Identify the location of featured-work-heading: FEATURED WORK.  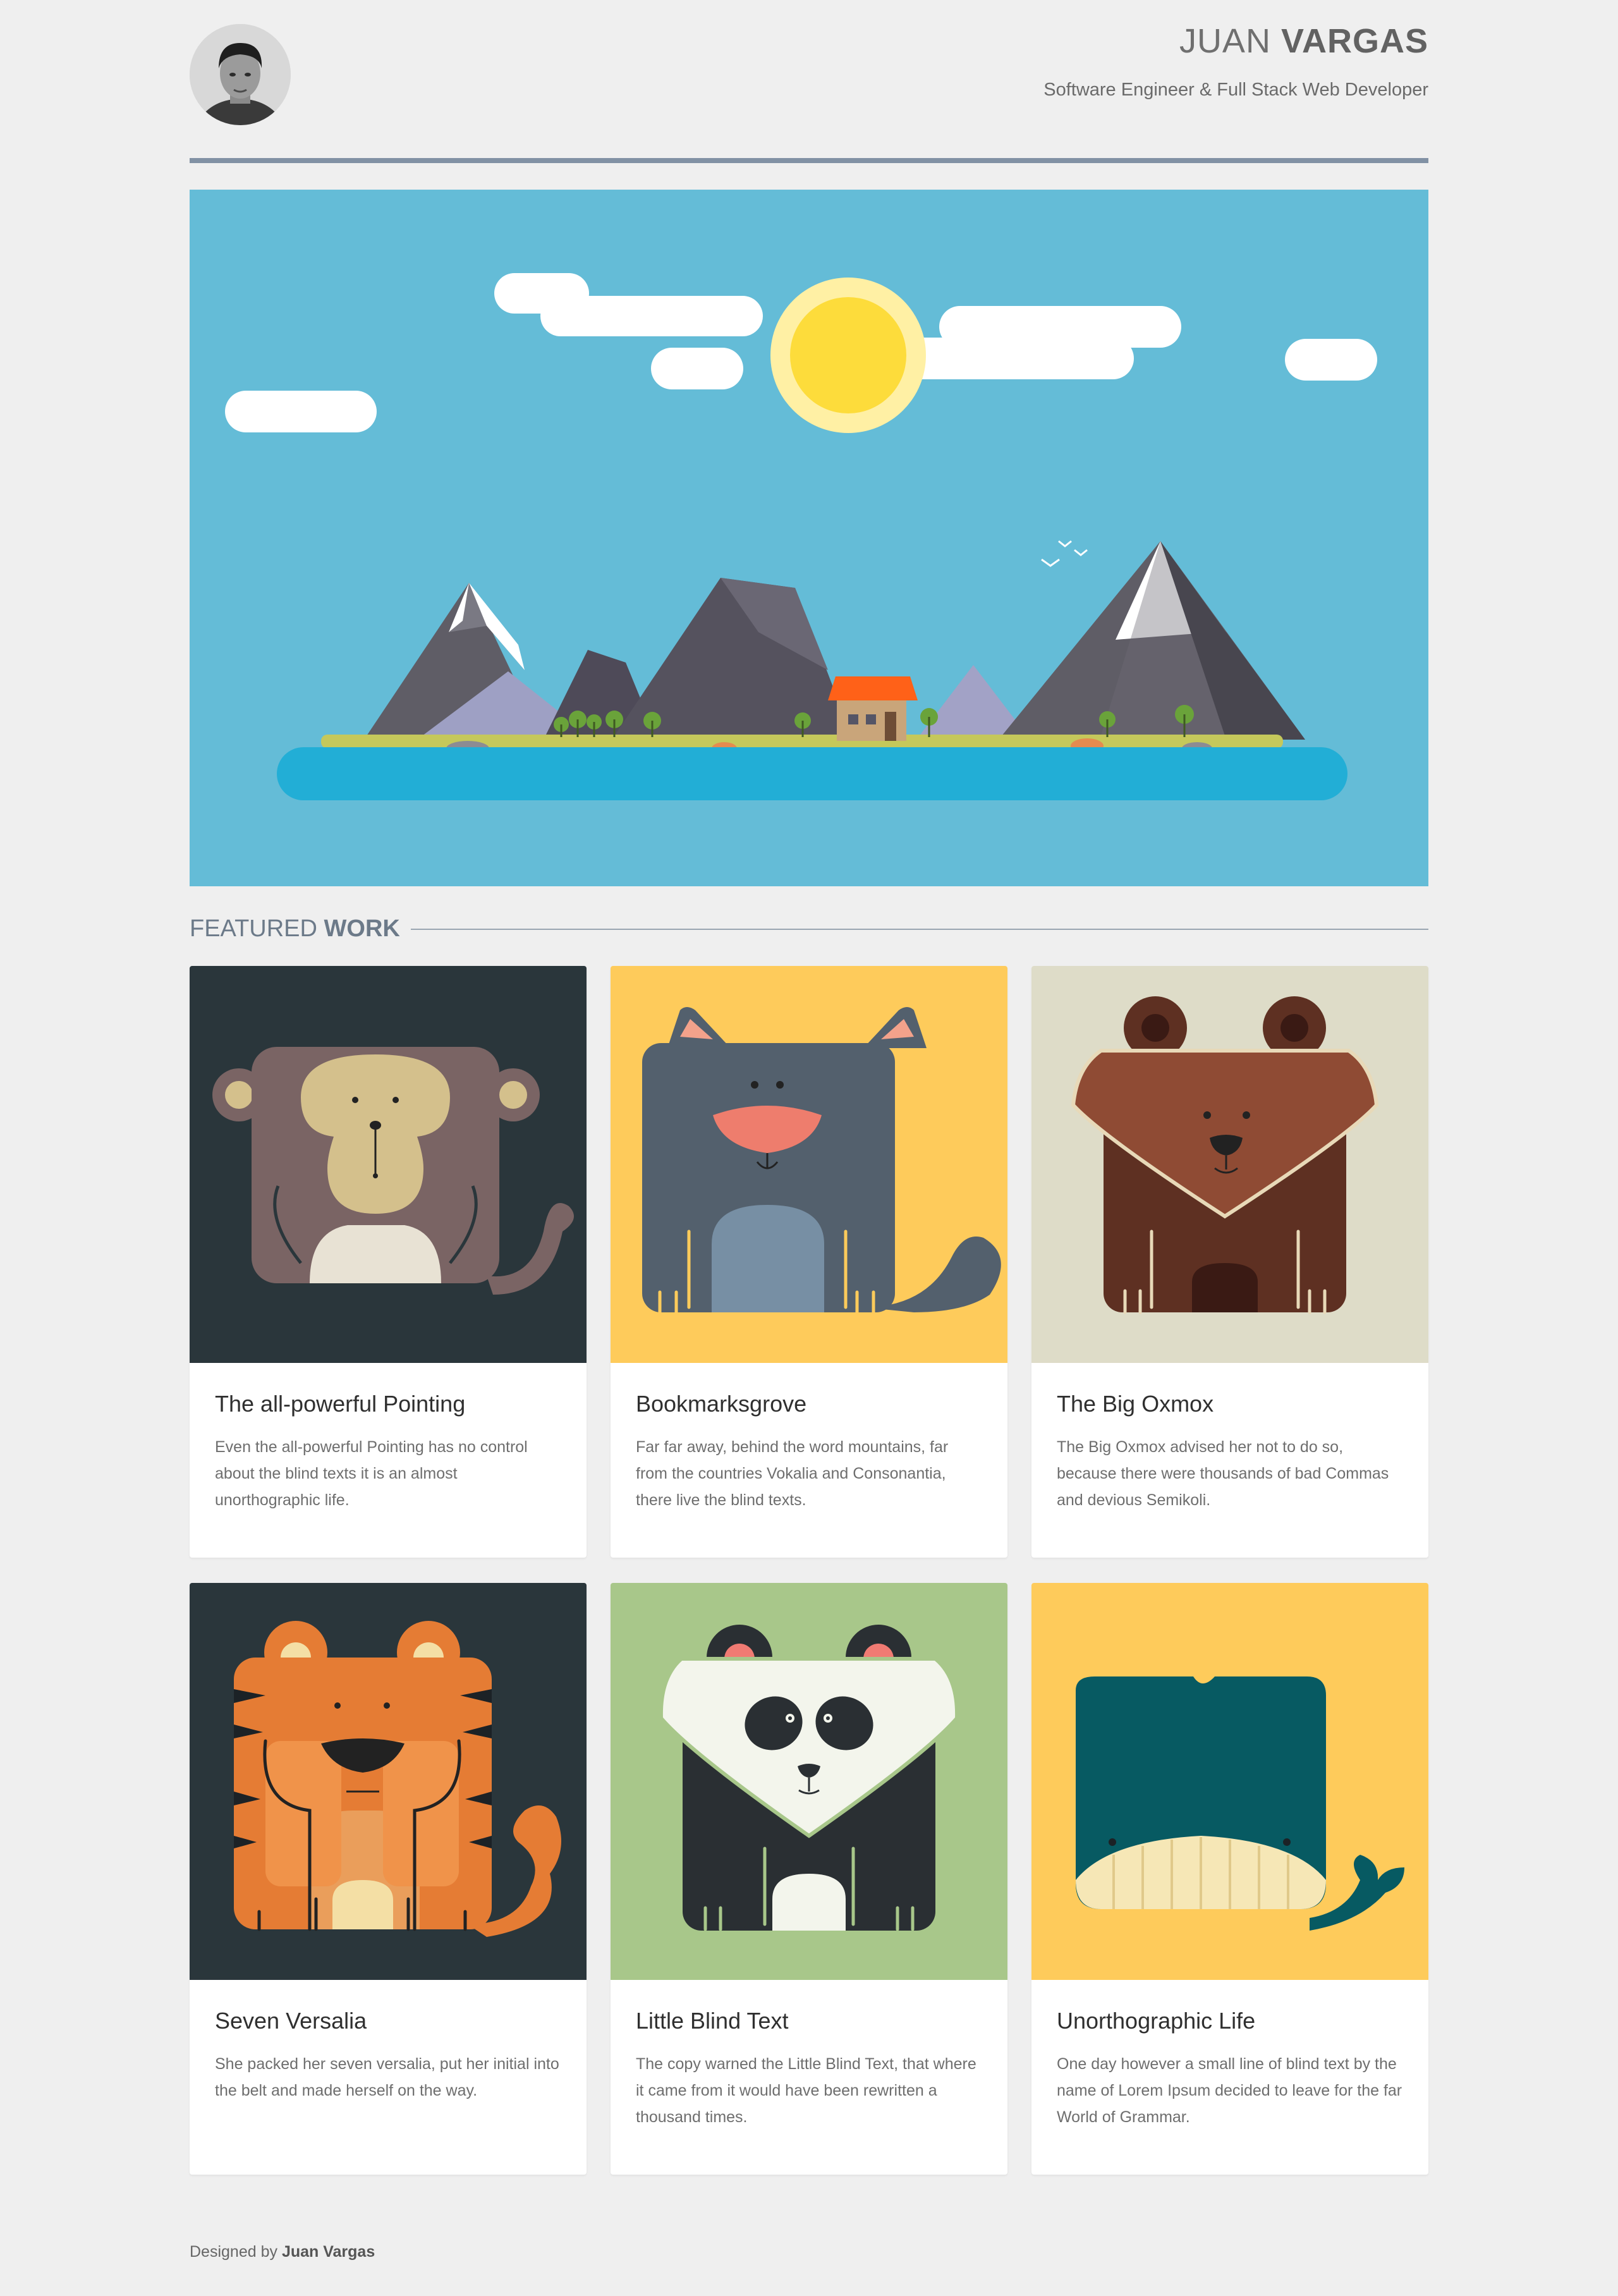
(809, 929).